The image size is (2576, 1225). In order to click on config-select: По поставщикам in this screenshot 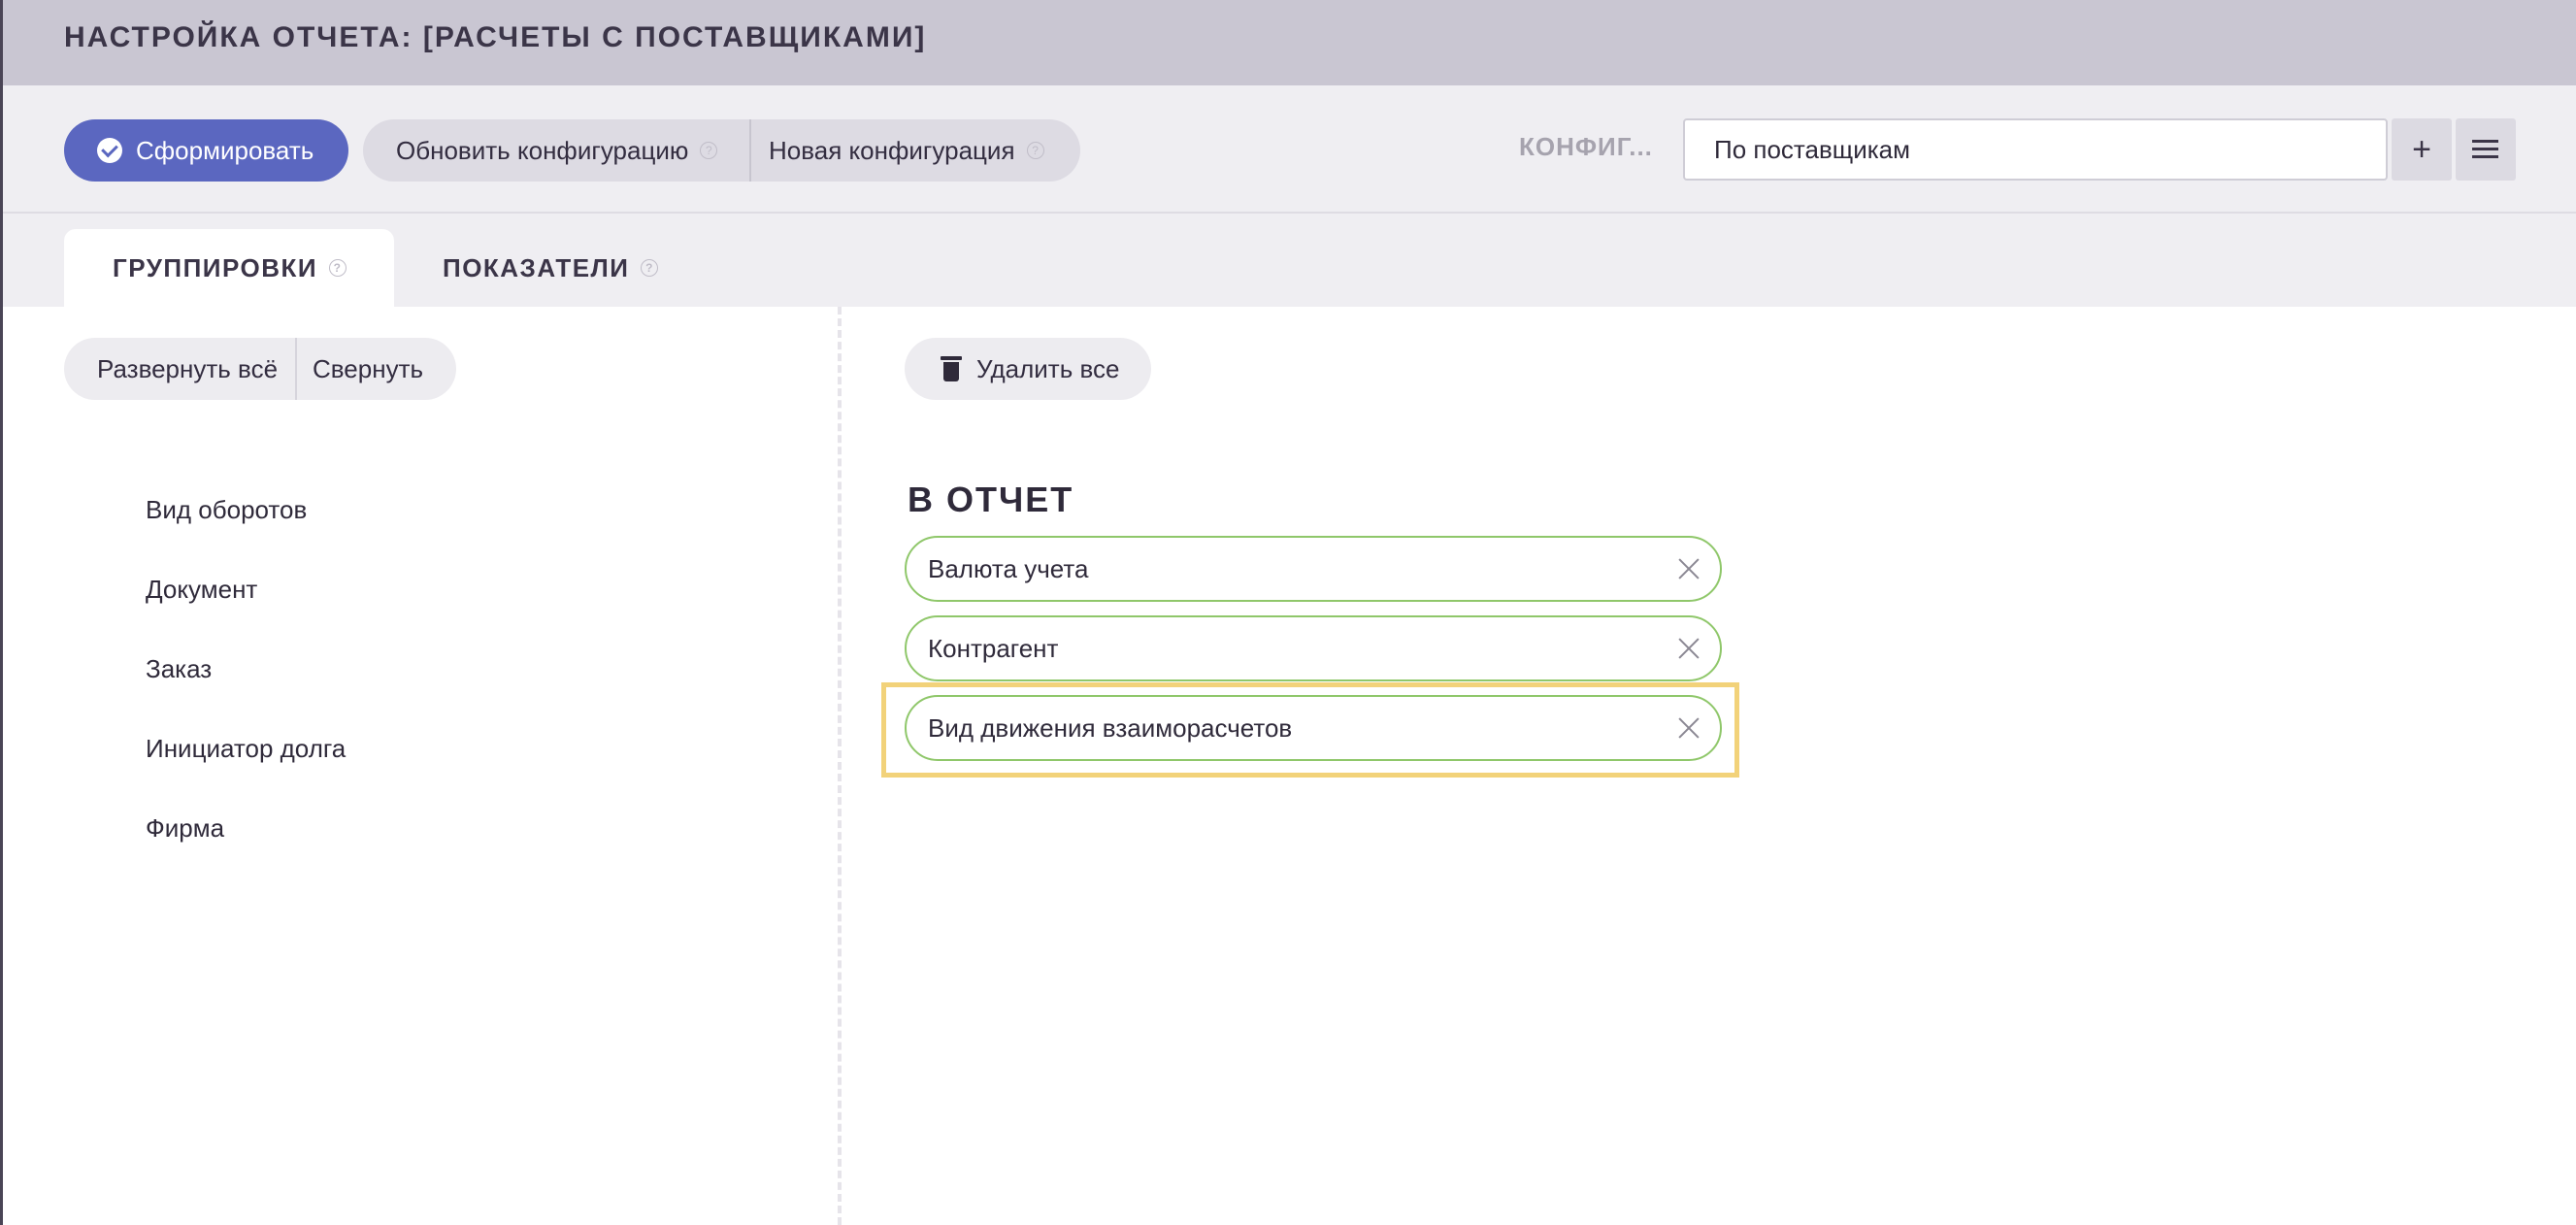, I will do `click(2035, 149)`.